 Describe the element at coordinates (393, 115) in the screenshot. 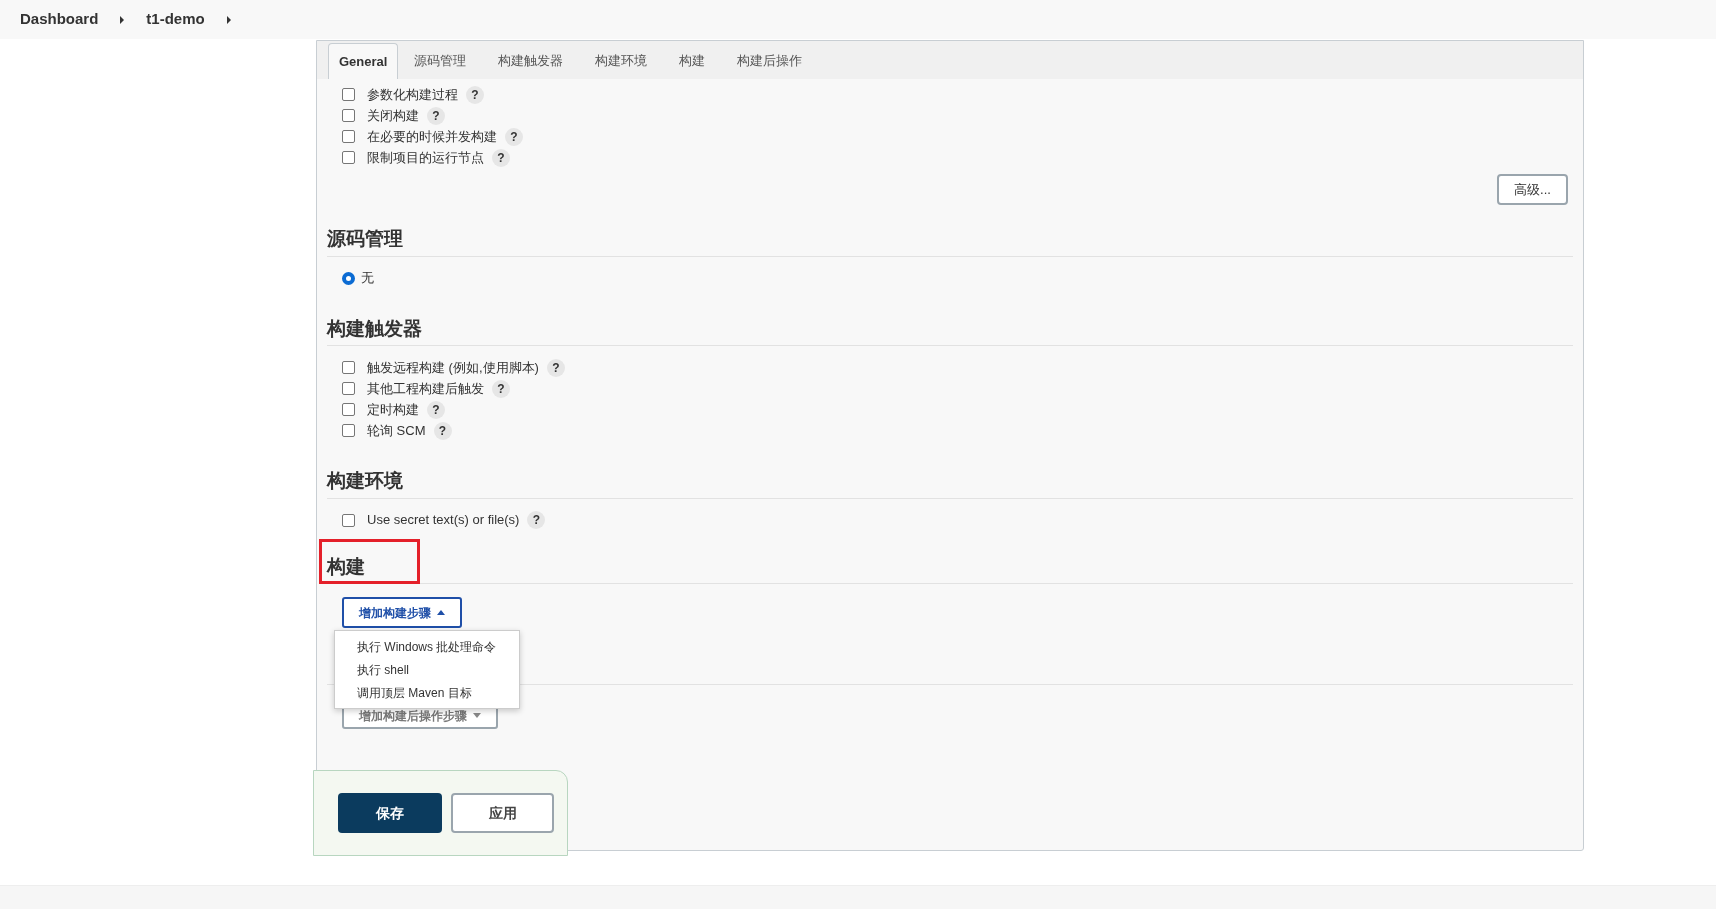

I see `option-label: 关闭构建` at that location.